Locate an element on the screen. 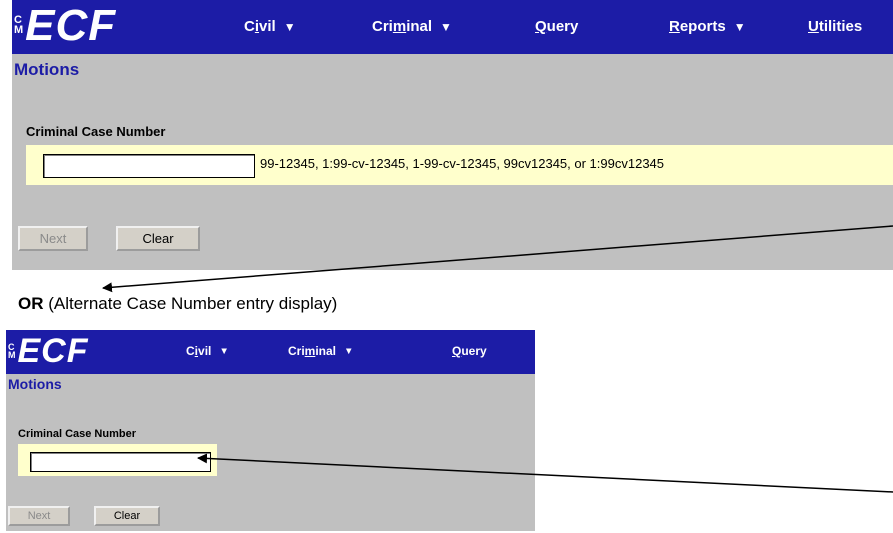 Image resolution: width=893 pixels, height=533 pixels. menu-reports: Reports ▼ is located at coordinates (707, 26).